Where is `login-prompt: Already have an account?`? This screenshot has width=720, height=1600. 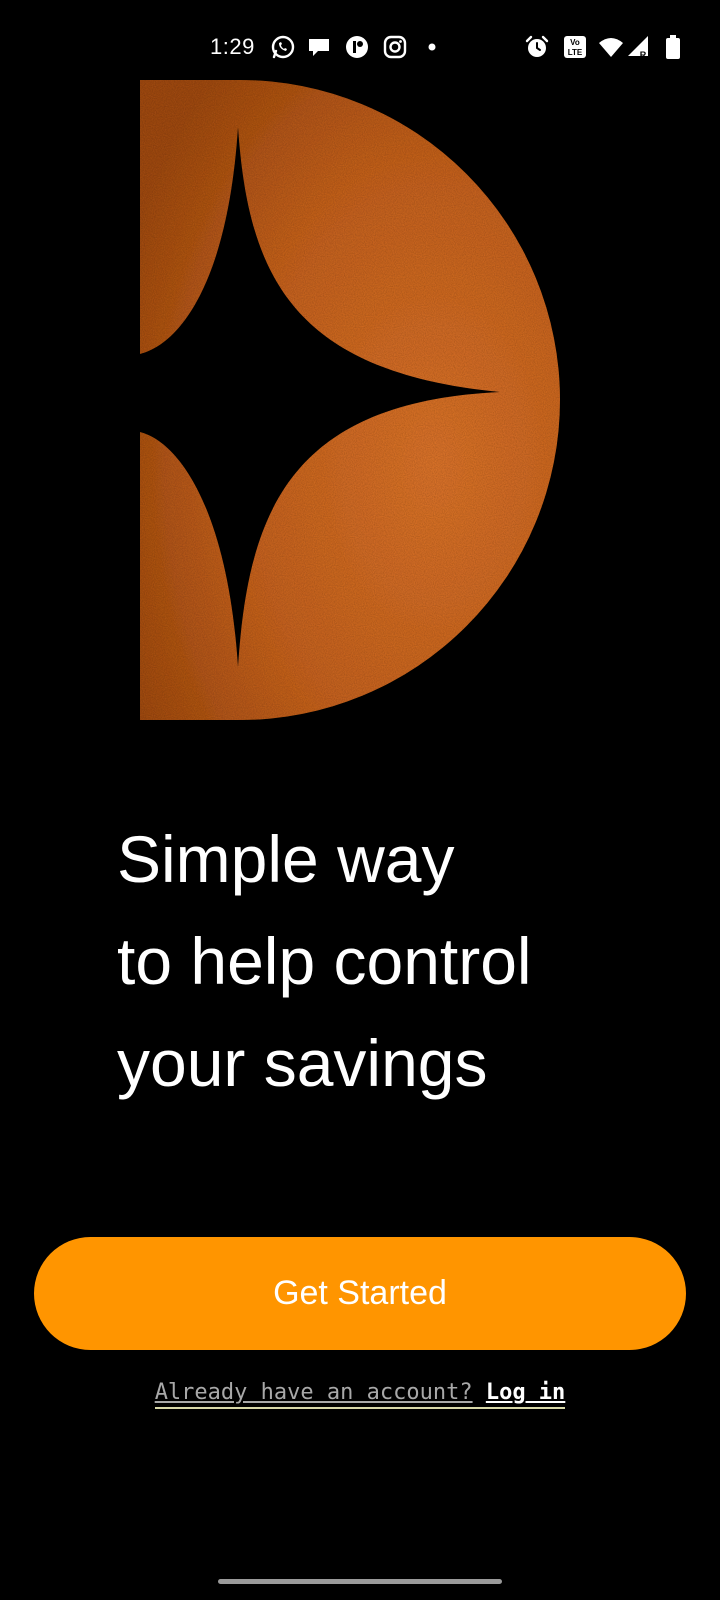
login-prompt: Already have an account? is located at coordinates (313, 1392).